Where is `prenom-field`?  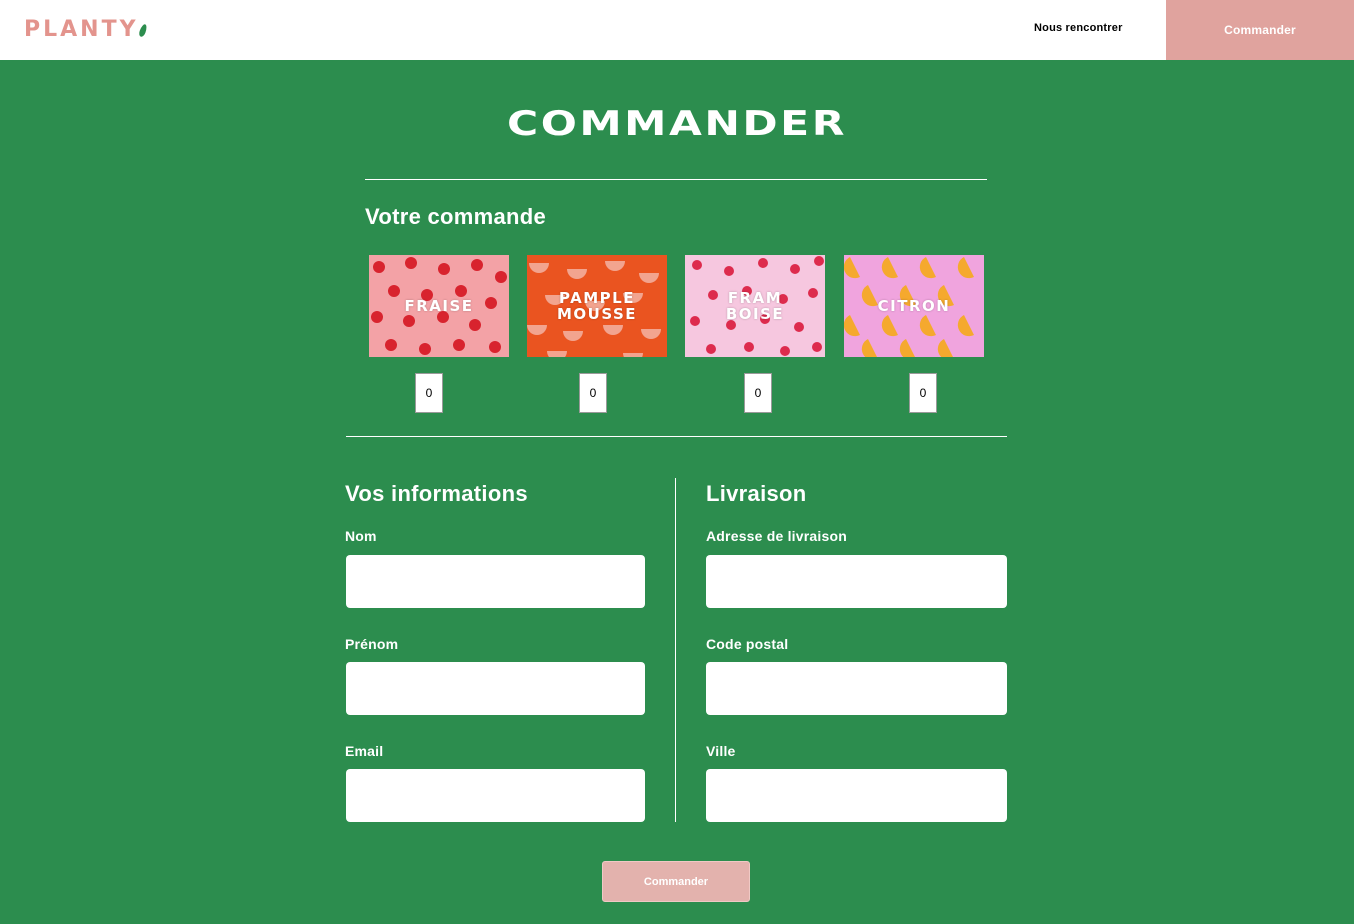
prenom-field is located at coordinates (495, 688).